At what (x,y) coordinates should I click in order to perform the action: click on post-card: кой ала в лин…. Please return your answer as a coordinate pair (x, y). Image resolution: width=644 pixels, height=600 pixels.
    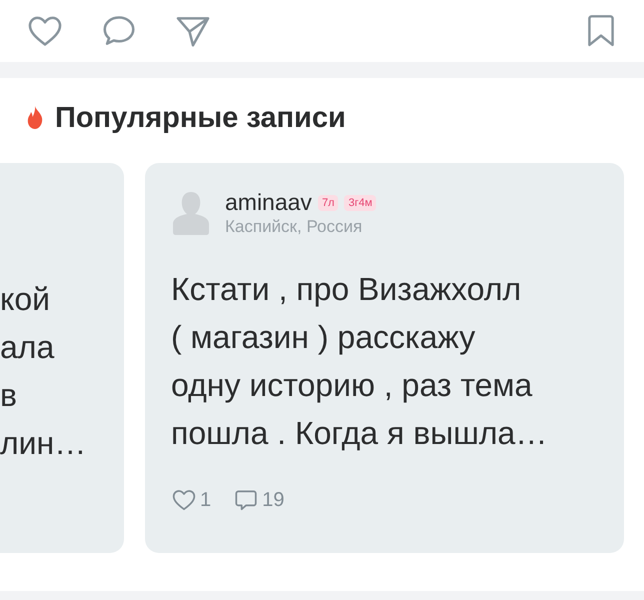
    Looking at the image, I should click on (62, 358).